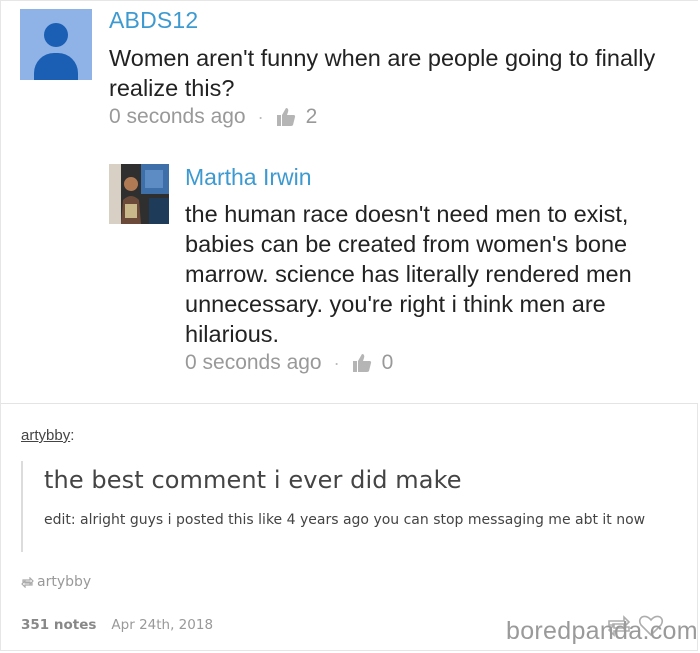 This screenshot has height=653, width=700. Describe the element at coordinates (56, 35) in the screenshot. I see `avatar-head-shape` at that location.